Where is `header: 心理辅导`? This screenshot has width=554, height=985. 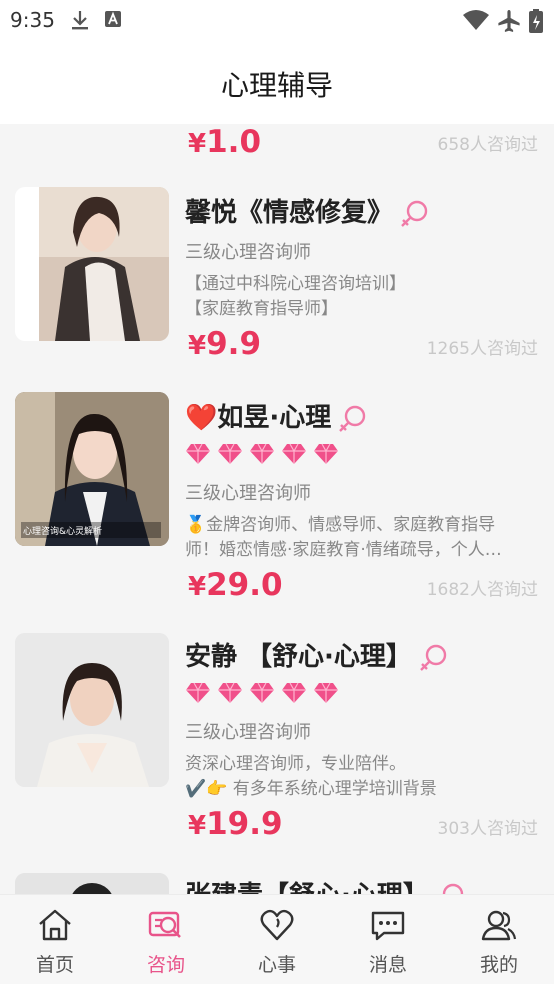 header: 心理辅导 is located at coordinates (277, 82).